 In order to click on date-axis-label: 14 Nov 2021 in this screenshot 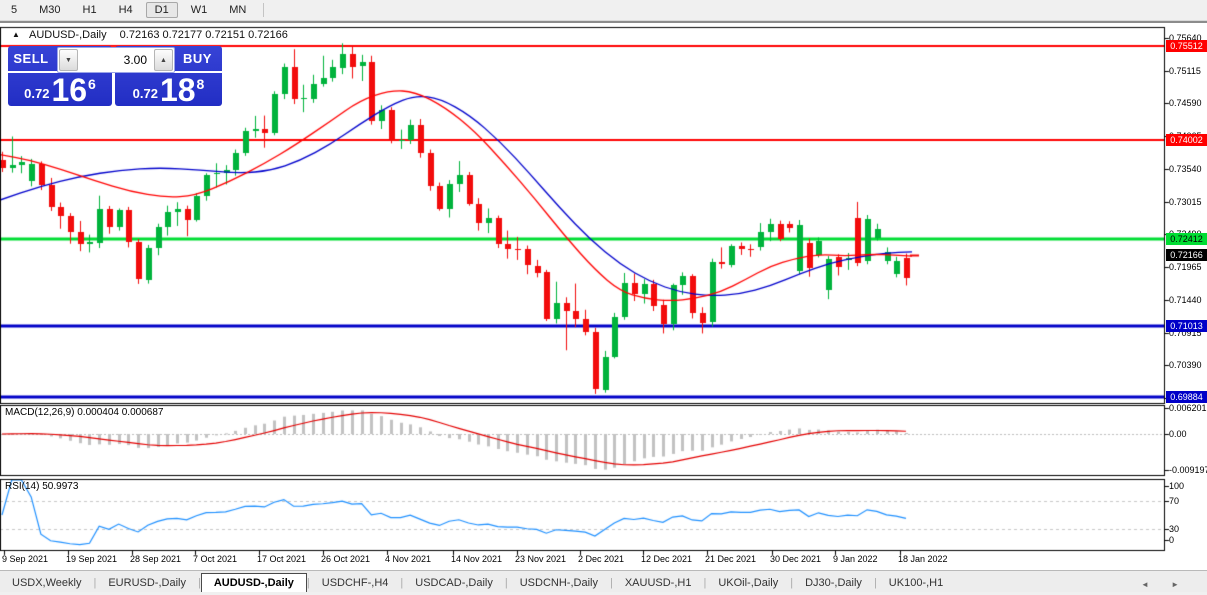, I will do `click(477, 559)`.